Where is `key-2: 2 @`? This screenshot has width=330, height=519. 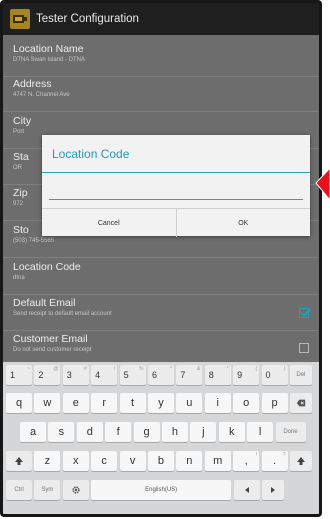 key-2: 2 @ is located at coordinates (47, 375).